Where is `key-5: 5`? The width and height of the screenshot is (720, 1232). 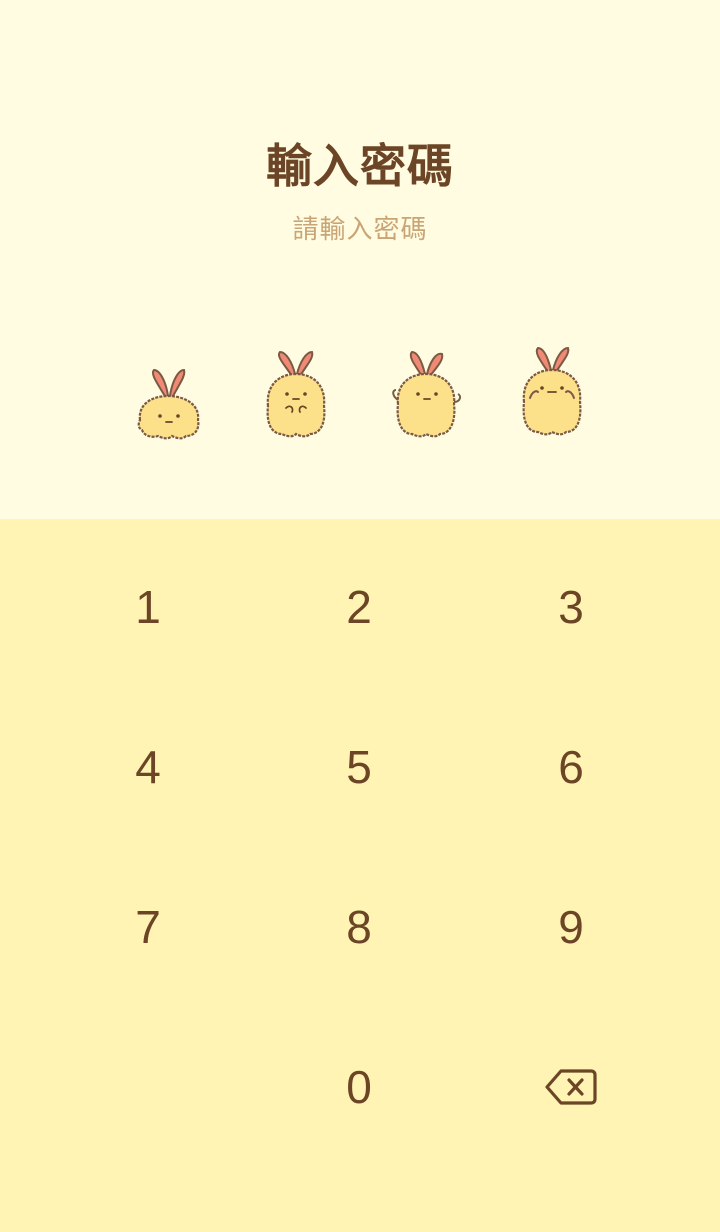
key-5: 5 is located at coordinates (359, 767).